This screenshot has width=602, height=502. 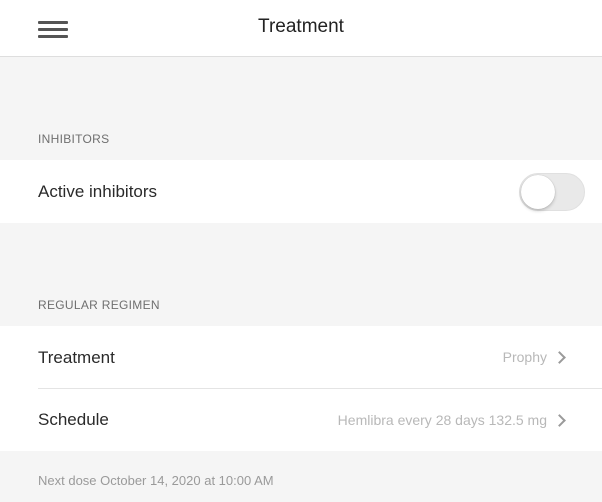 I want to click on treatment-row-value: Prophy, so click(x=524, y=357).